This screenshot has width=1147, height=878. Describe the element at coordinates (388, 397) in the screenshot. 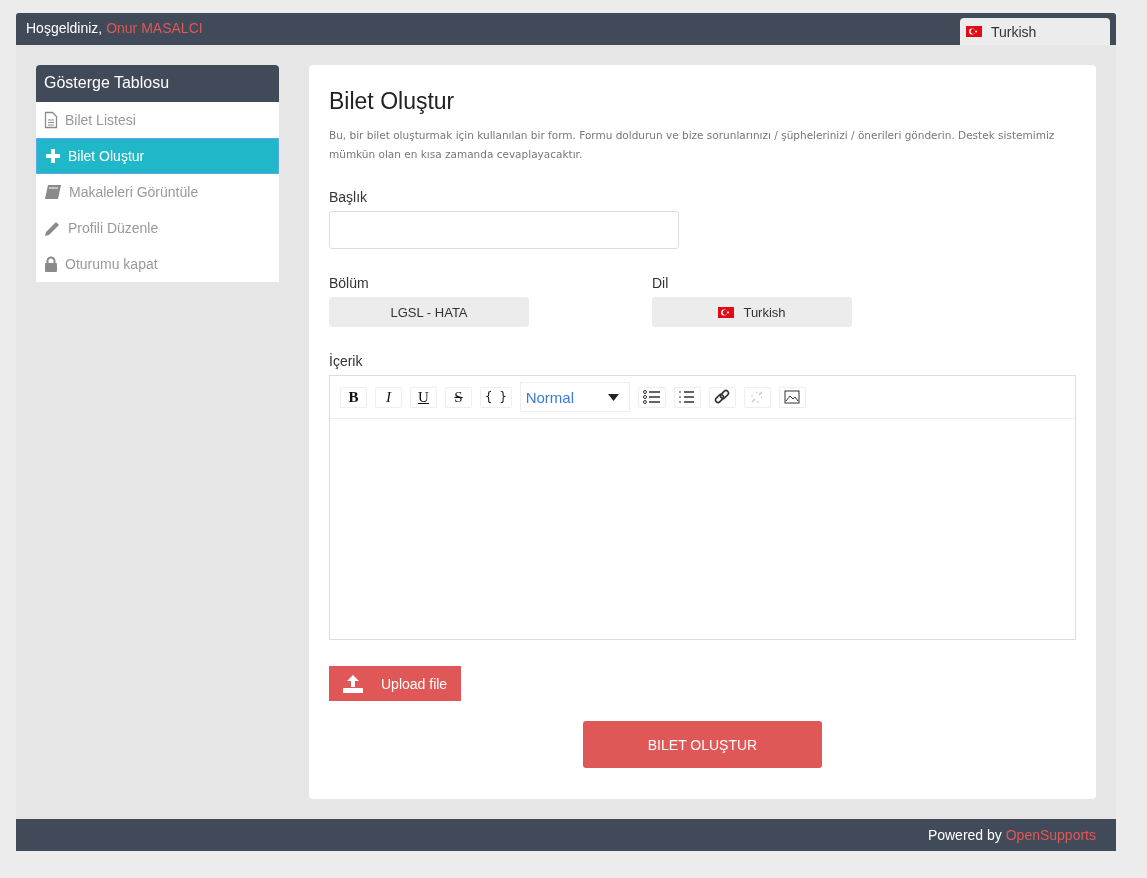

I see `italic-button: I` at that location.